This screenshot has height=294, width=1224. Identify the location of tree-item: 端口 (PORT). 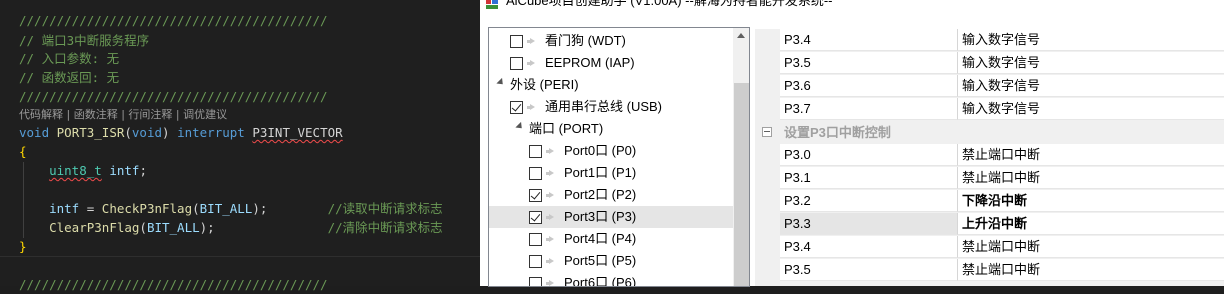
(611, 129).